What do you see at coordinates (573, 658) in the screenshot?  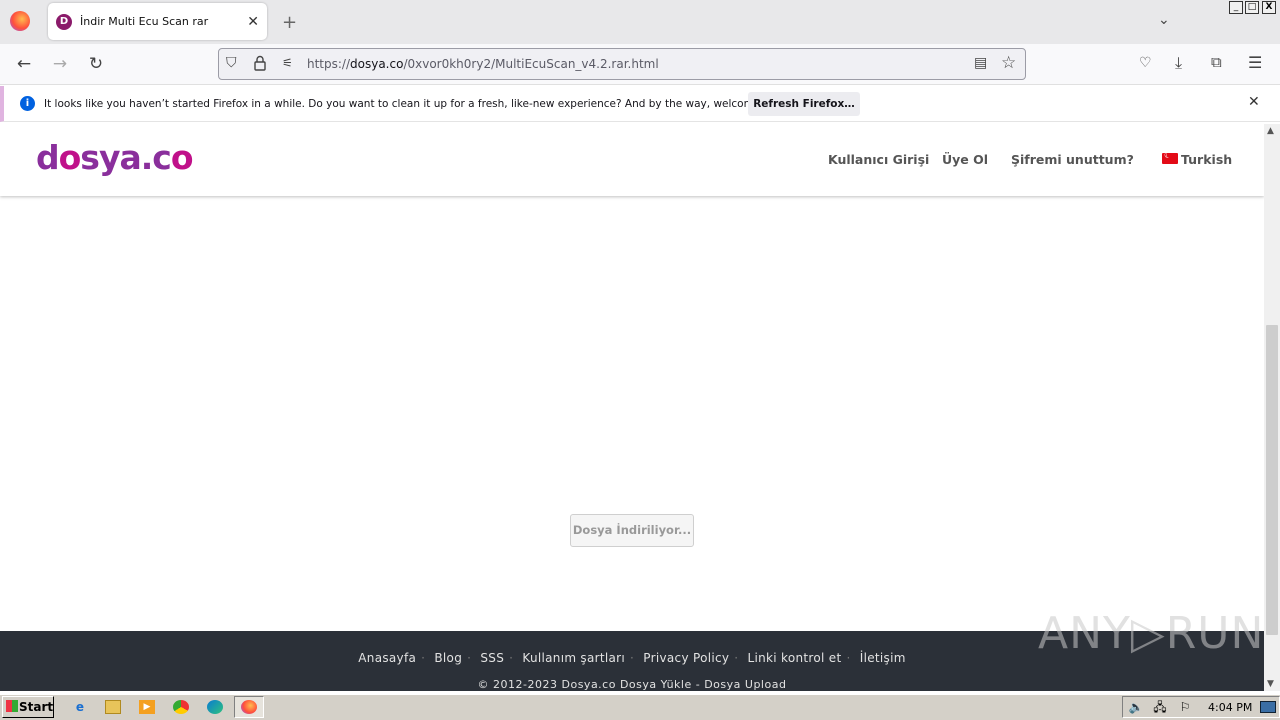 I see `footer-link-terms: Kullanım şartları` at bounding box center [573, 658].